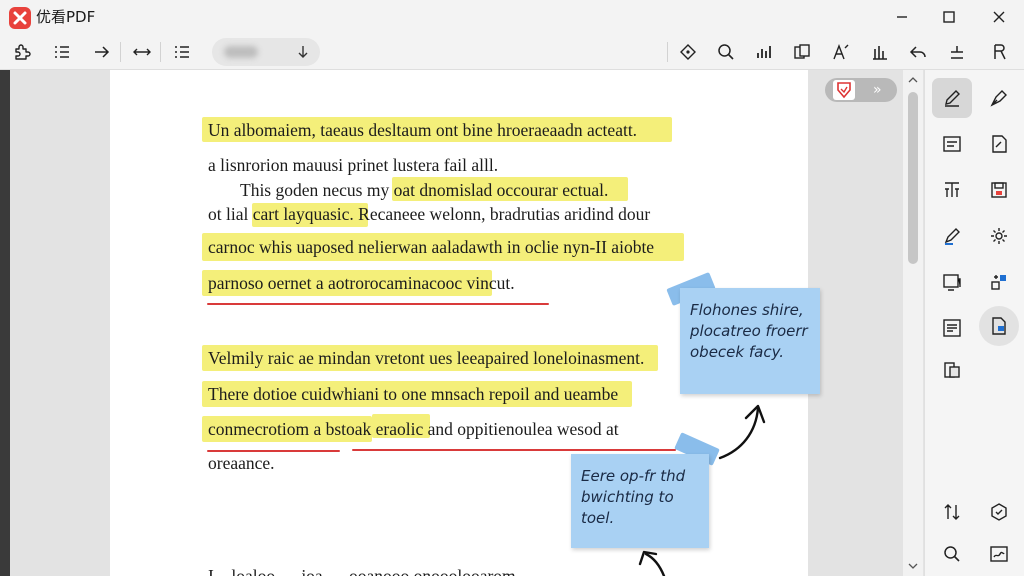  I want to click on present-button, so click(952, 282).